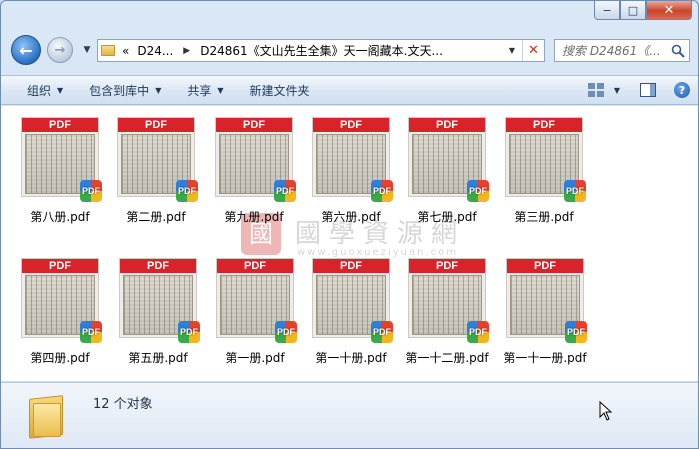 The image size is (699, 449). Describe the element at coordinates (254, 216) in the screenshot. I see `file-name: 第九册.pdf` at that location.